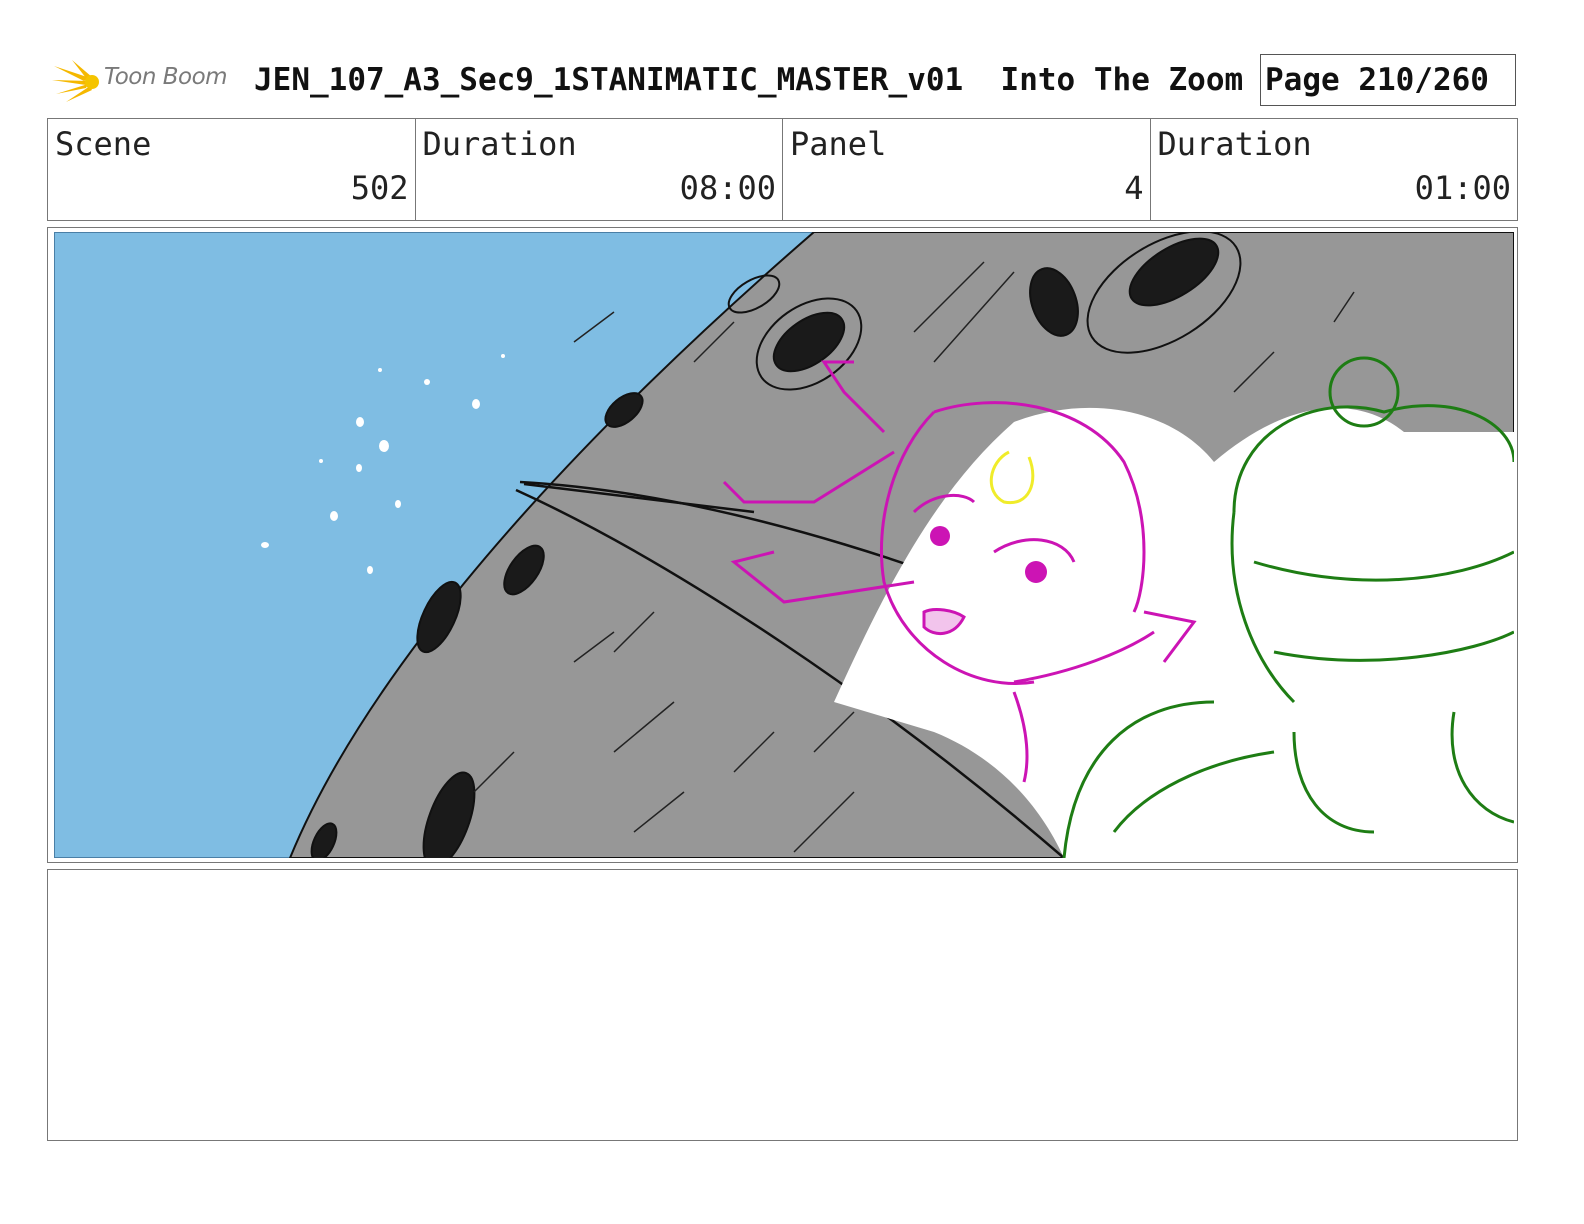 The image size is (1584, 1224). Describe the element at coordinates (1234, 144) in the screenshot. I see `panel-duration-label: Duration` at that location.